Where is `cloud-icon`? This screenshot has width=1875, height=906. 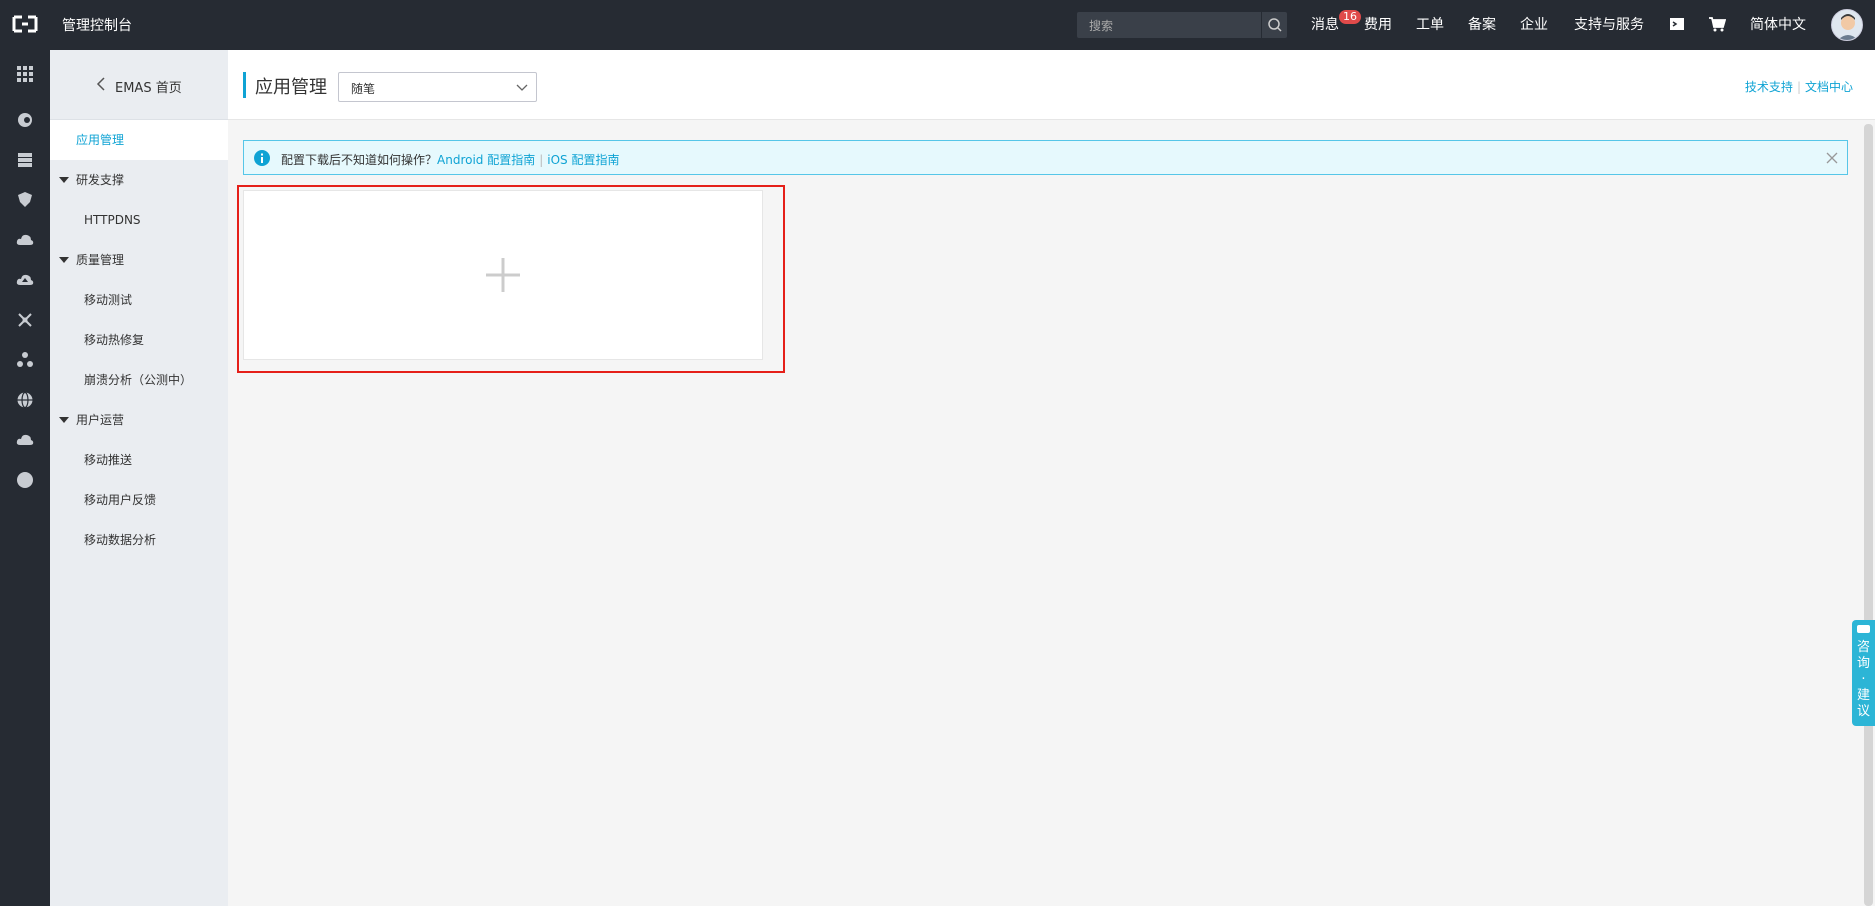 cloud-icon is located at coordinates (25, 240).